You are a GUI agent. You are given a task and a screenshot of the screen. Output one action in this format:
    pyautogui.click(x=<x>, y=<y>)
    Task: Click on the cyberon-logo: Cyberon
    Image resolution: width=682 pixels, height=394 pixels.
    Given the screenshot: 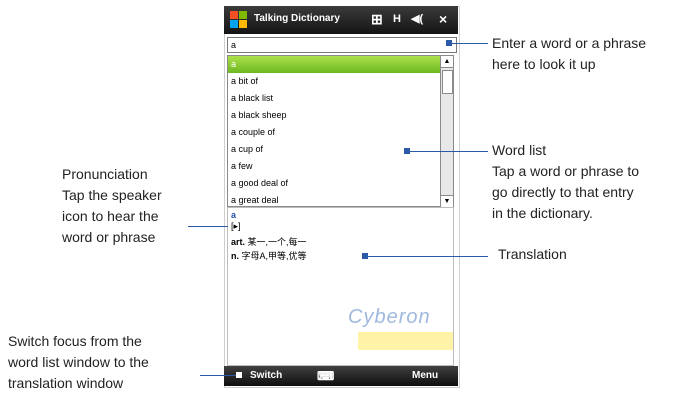 What is the action you would take?
    pyautogui.click(x=389, y=317)
    